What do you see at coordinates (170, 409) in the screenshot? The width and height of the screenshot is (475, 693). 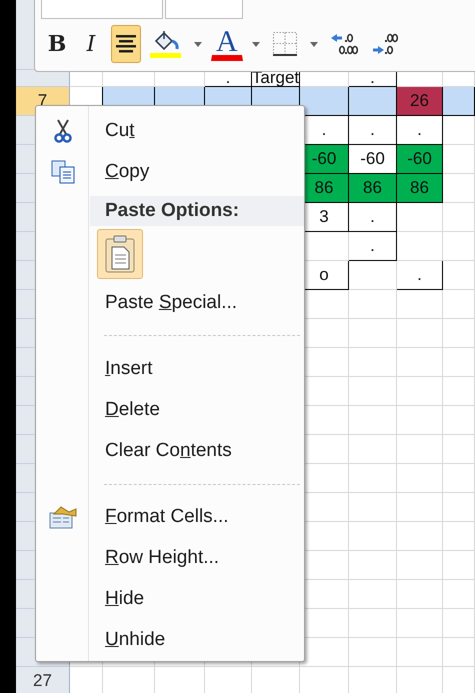 I see `menu-item: Delete` at bounding box center [170, 409].